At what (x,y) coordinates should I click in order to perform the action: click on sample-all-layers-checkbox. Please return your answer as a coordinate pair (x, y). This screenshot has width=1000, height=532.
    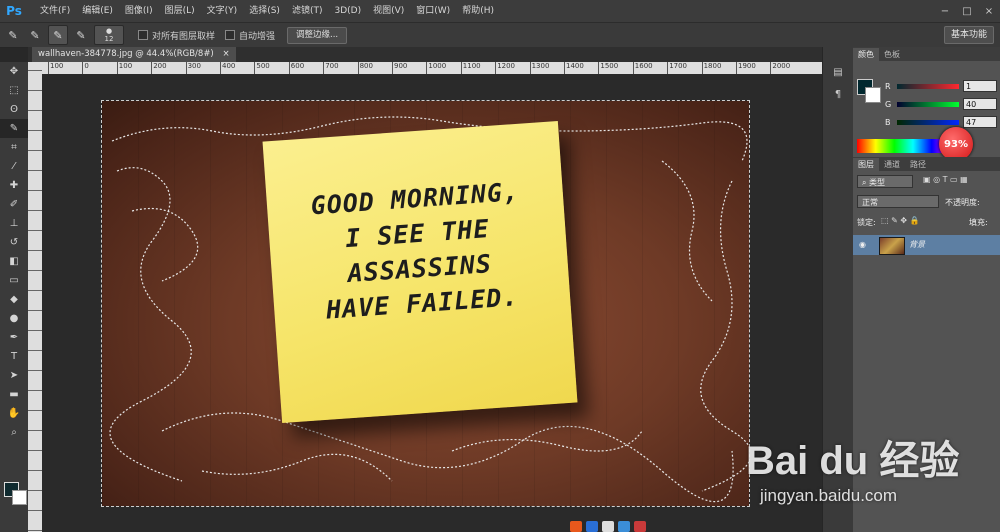
    Looking at the image, I should click on (143, 35).